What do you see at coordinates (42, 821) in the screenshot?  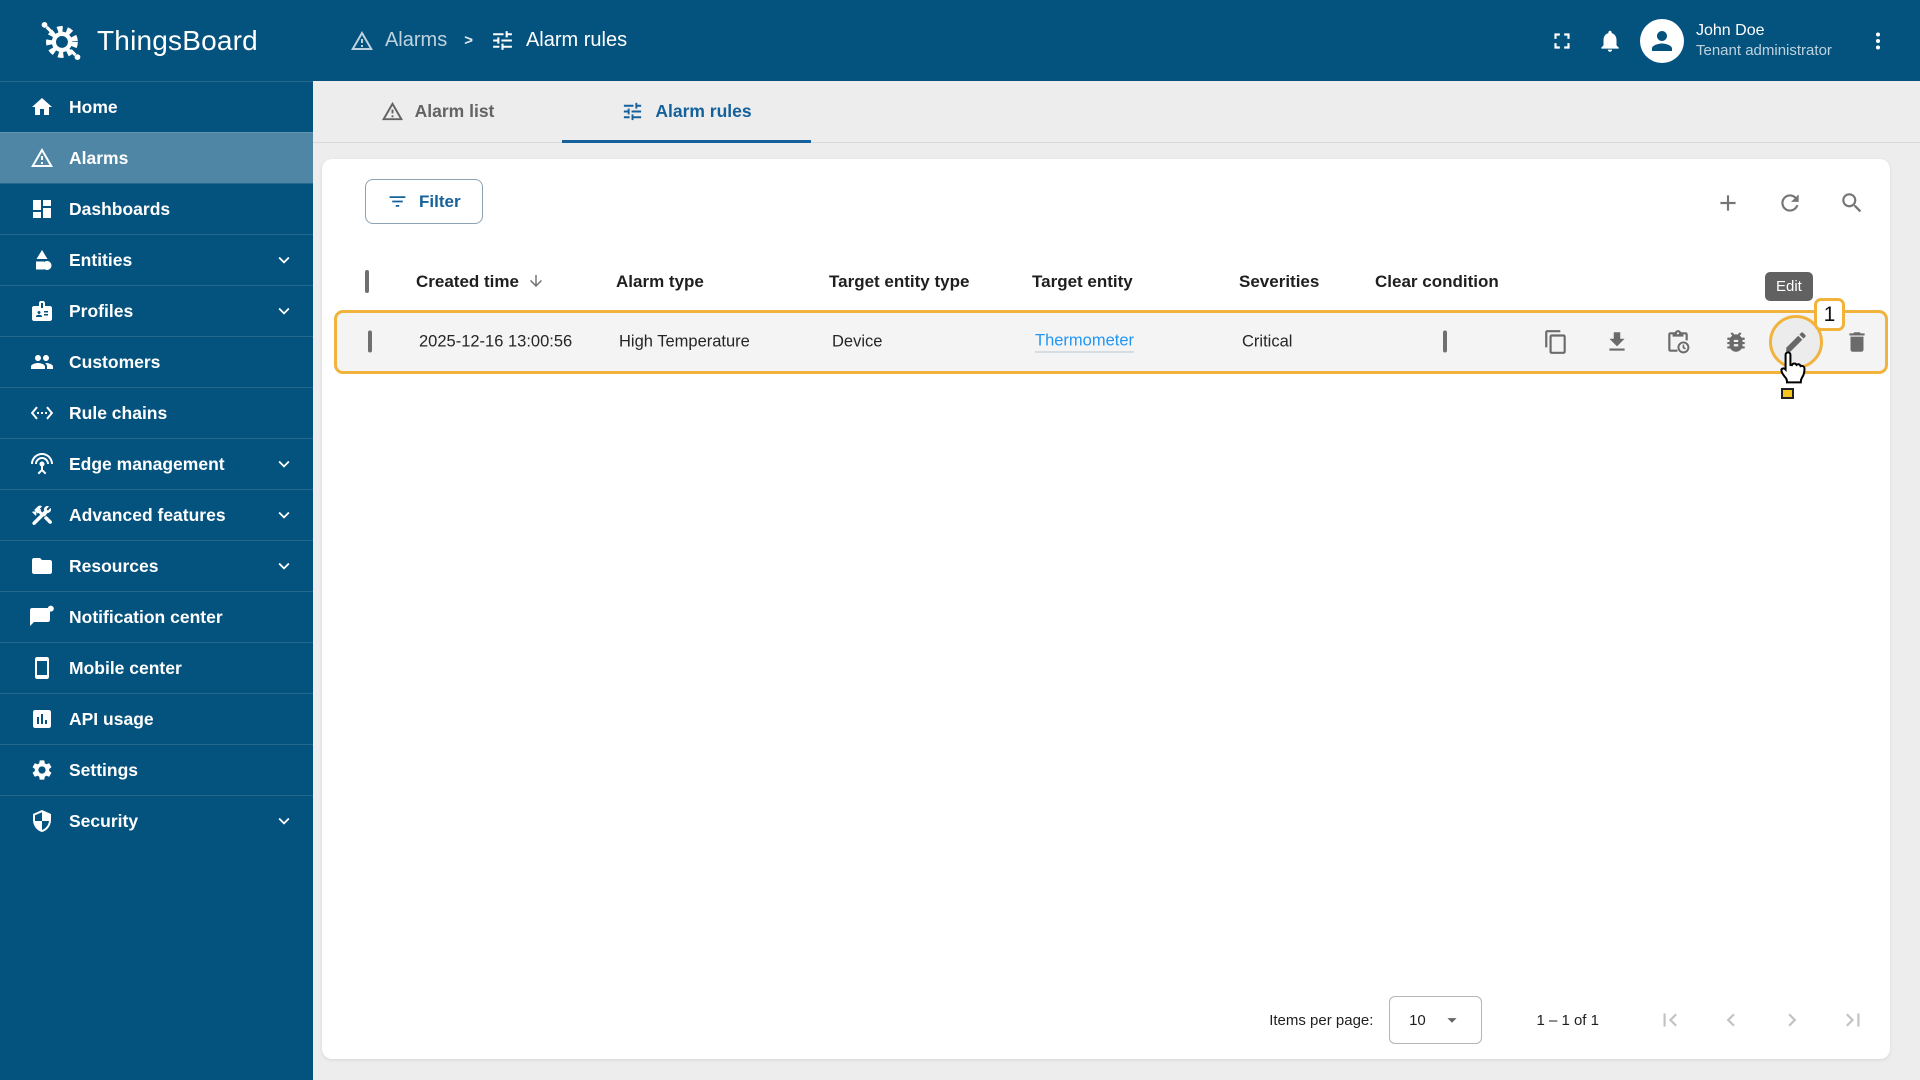 I see `security-shield-icon` at bounding box center [42, 821].